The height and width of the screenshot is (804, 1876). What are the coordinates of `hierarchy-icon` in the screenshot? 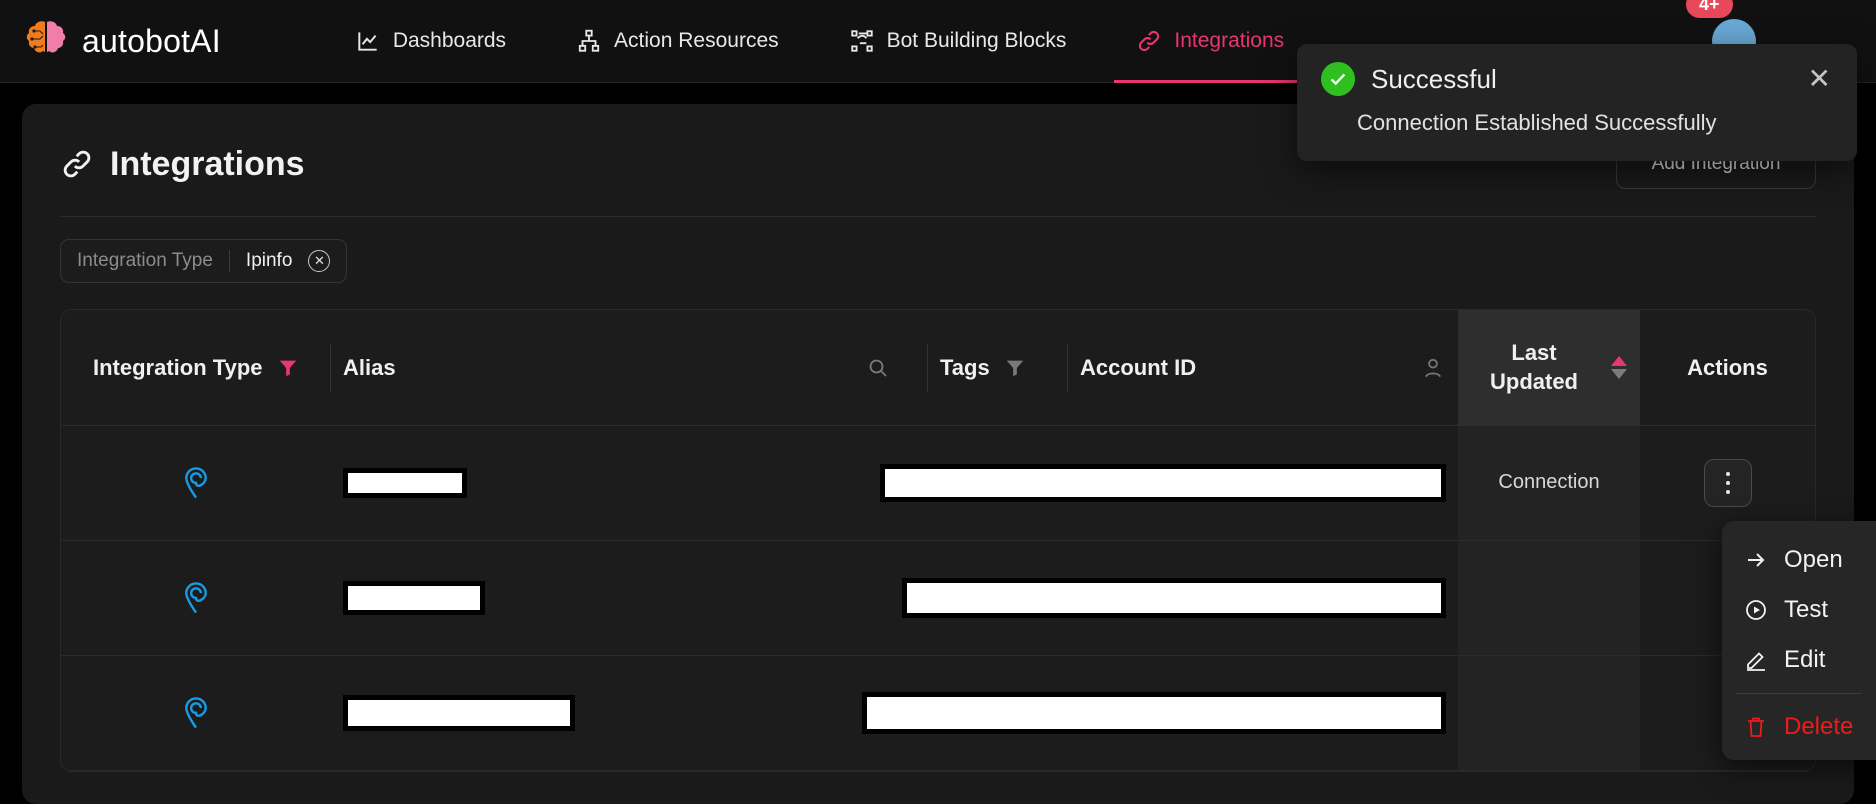 It's located at (589, 40).